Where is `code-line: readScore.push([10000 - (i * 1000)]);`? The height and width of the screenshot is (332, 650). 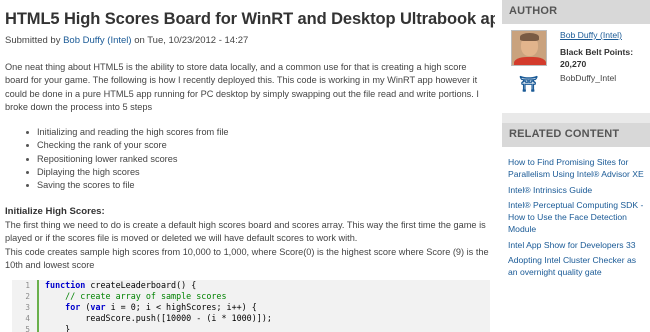
code-line: readScore.push([10000 - (i * 1000)]); is located at coordinates (158, 318).